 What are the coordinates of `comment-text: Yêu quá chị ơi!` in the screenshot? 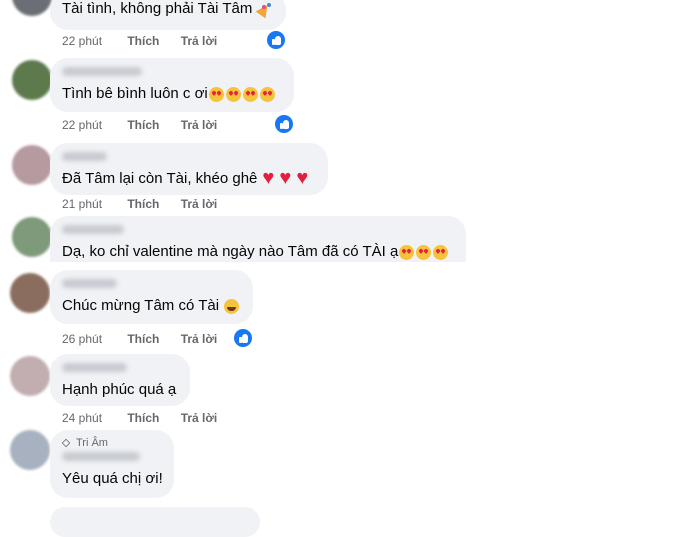 It's located at (112, 478).